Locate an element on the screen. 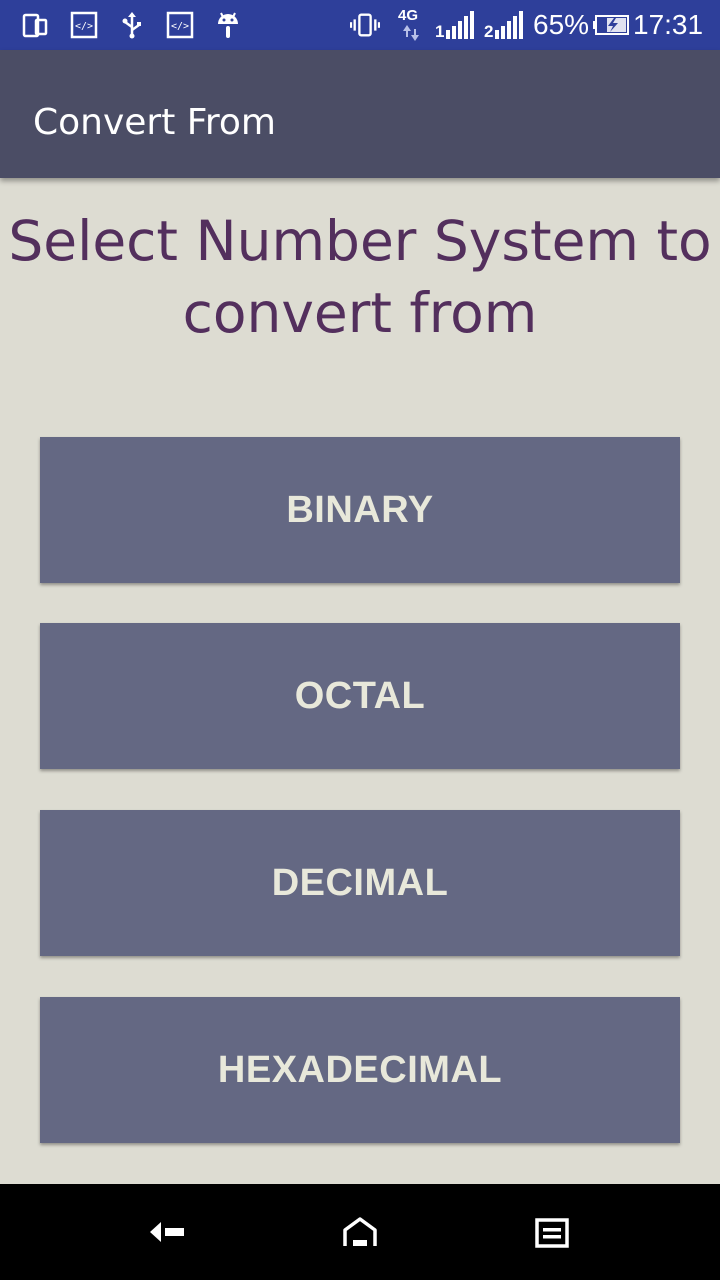  home-icon is located at coordinates (360, 1232).